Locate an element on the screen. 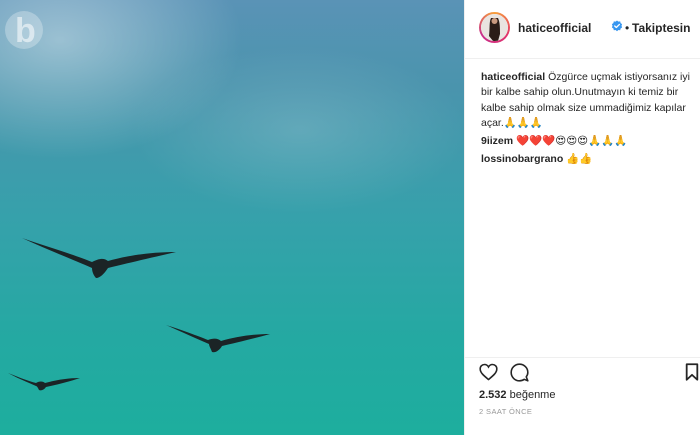 This screenshot has height=435, width=700. header-username: haticeofficial is located at coordinates (554, 28).